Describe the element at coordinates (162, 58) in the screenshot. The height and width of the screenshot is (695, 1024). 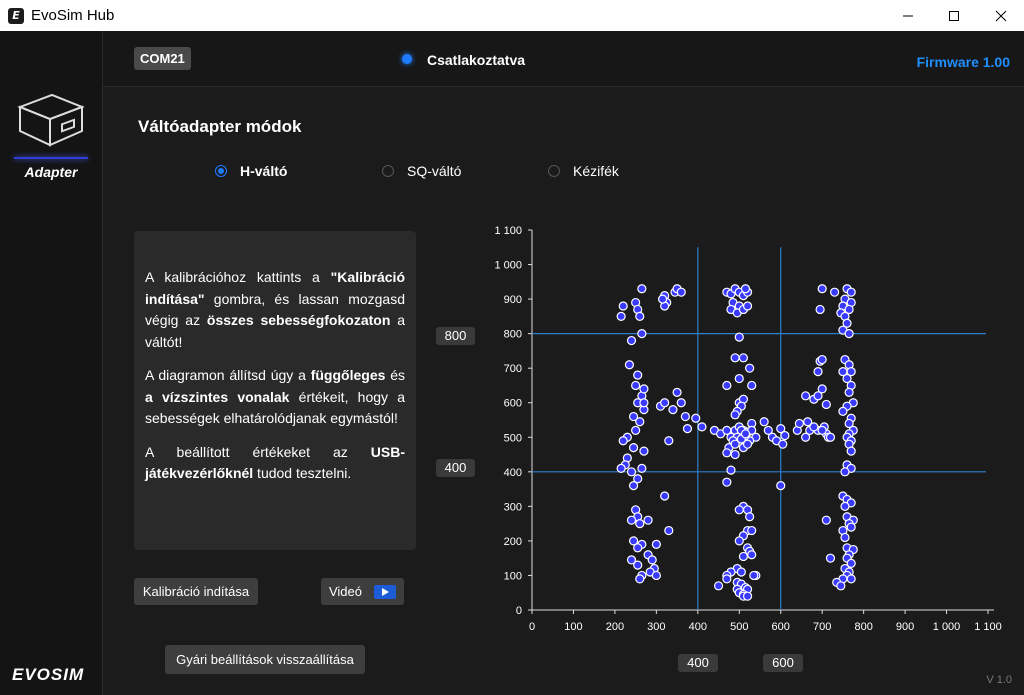
I see `port-badge: COM21` at that location.